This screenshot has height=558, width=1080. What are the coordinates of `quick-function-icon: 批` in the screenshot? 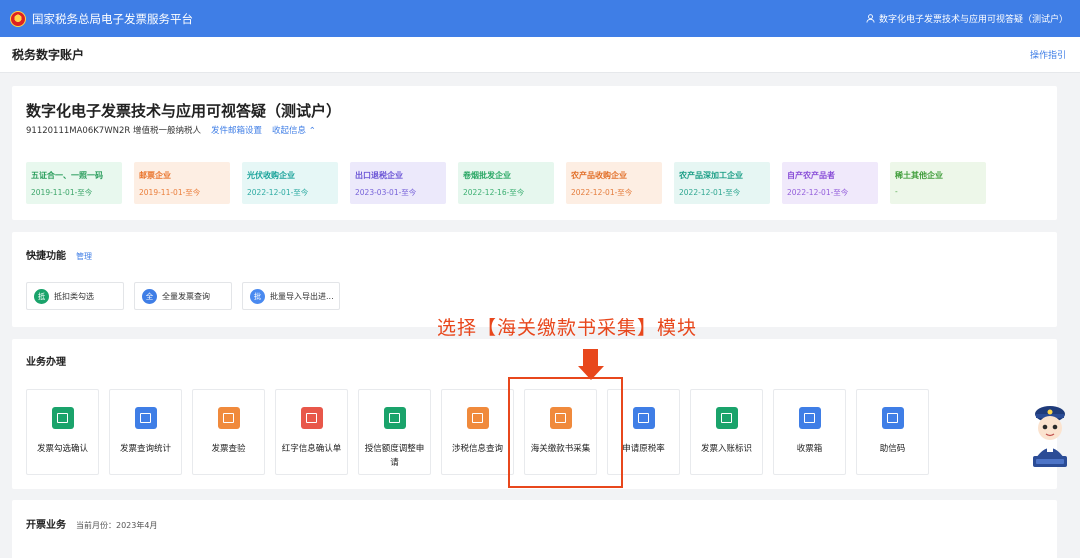 It's located at (257, 296).